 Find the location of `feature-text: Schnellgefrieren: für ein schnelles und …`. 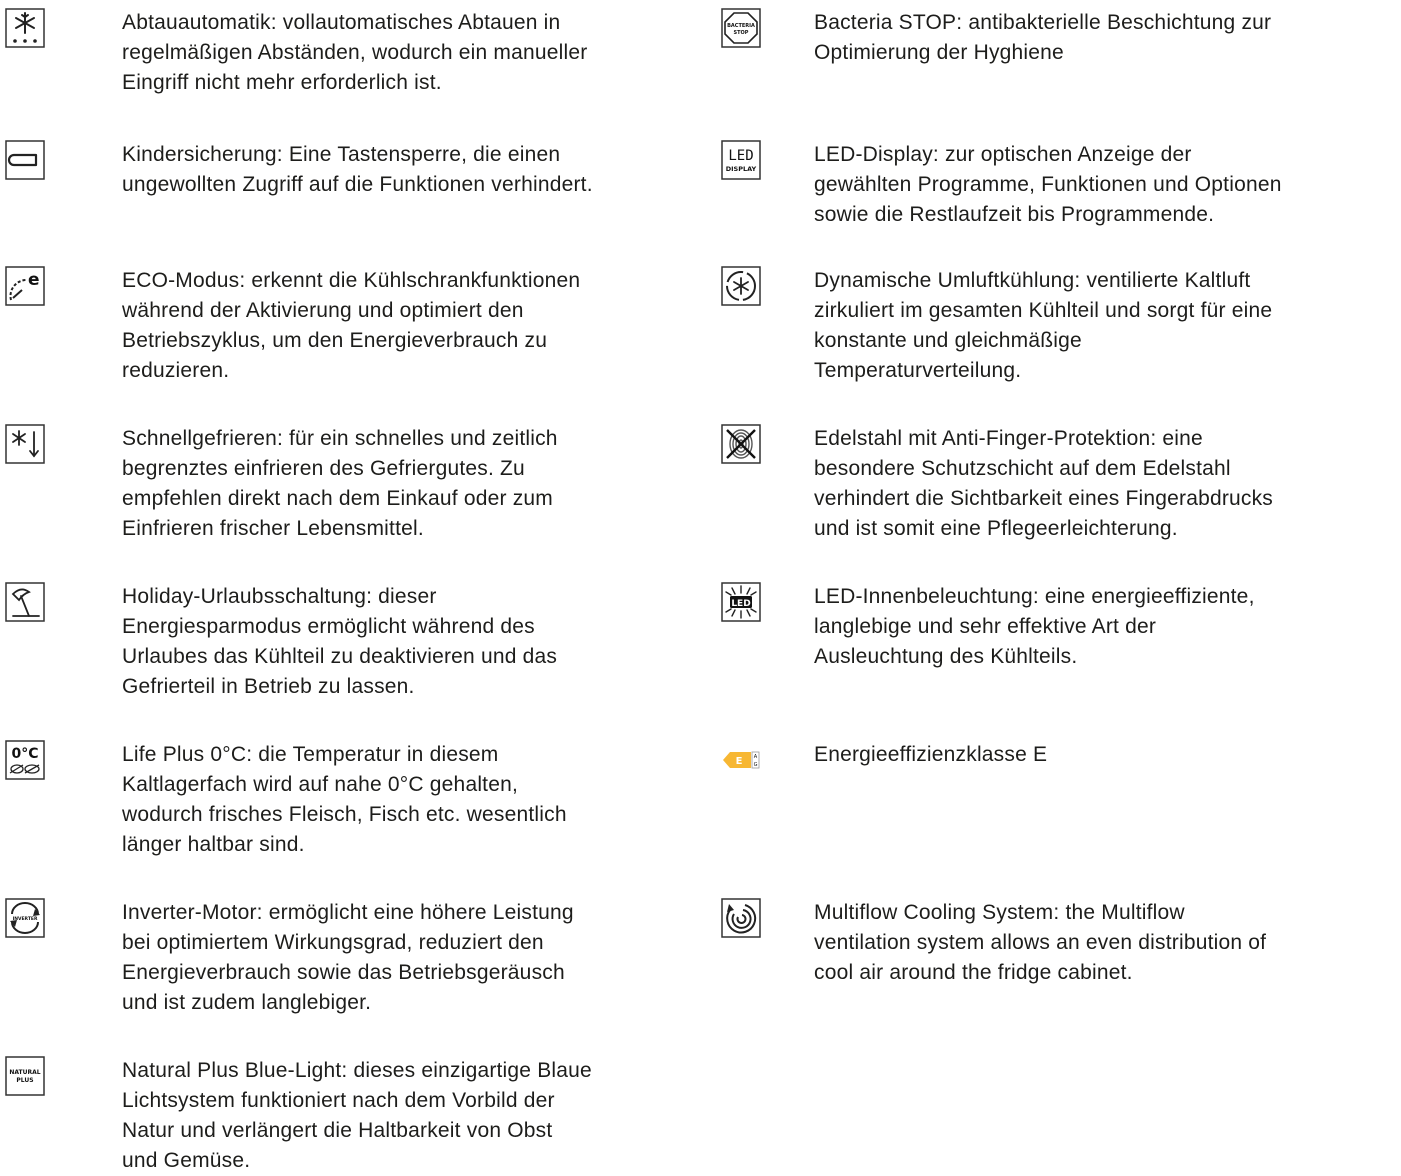

feature-text: Schnellgefrieren: für ein schnelles und … is located at coordinates (340, 483).